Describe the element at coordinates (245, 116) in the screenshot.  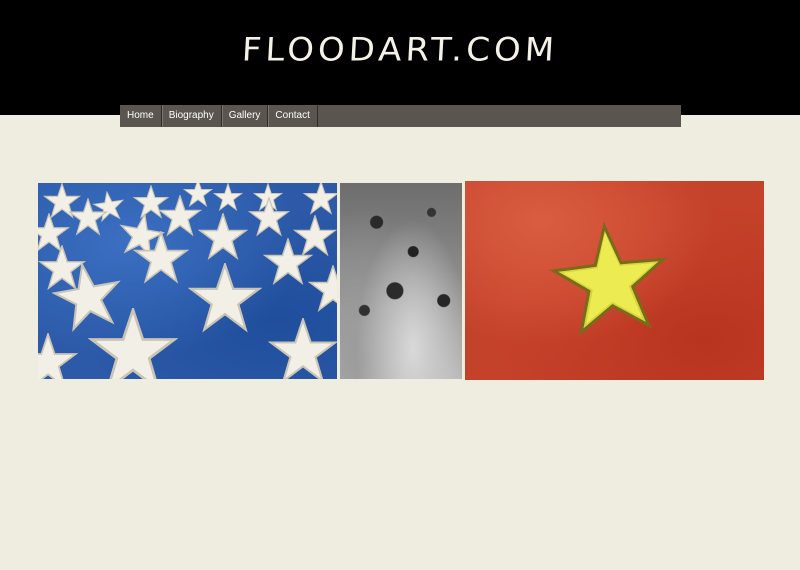
I see `nav-item-gallery: Gallery` at that location.